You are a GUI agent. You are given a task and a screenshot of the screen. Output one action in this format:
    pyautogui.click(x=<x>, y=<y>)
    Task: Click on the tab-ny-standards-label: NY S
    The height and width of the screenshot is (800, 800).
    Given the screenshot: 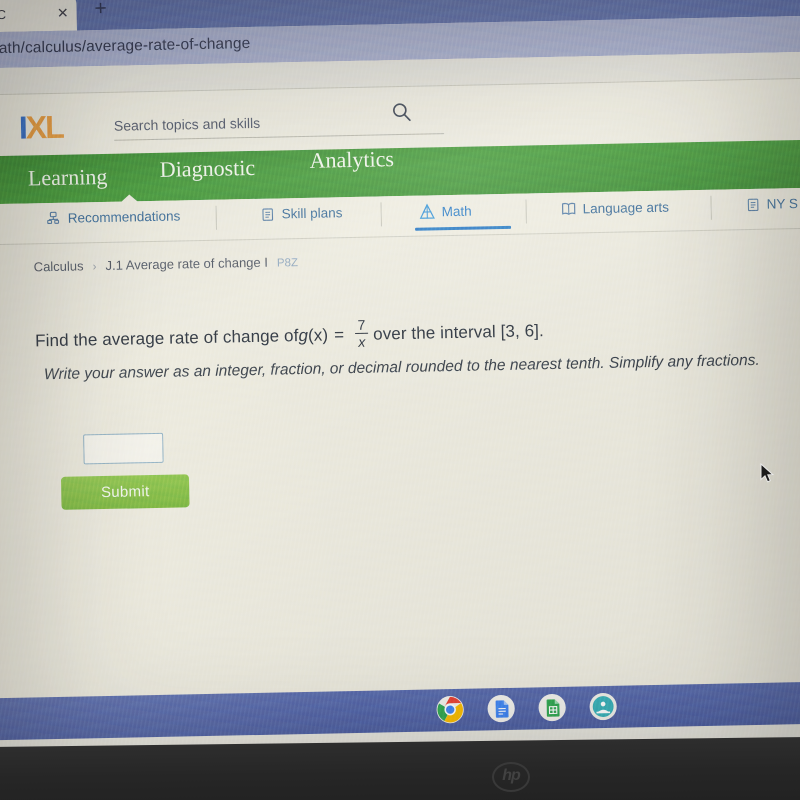 What is the action you would take?
    pyautogui.click(x=782, y=204)
    